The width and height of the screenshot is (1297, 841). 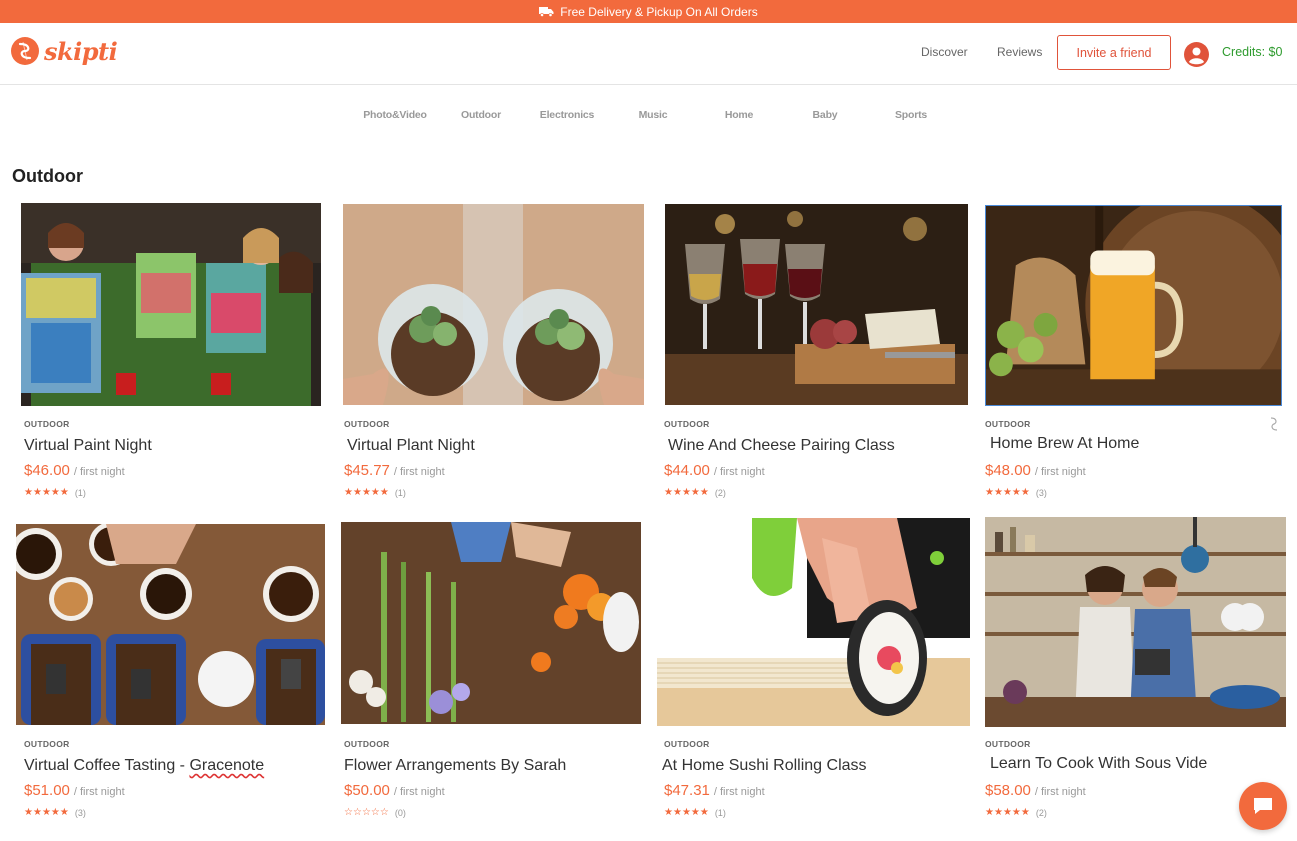 What do you see at coordinates (47, 790) in the screenshot?
I see `price-amount: $51.00` at bounding box center [47, 790].